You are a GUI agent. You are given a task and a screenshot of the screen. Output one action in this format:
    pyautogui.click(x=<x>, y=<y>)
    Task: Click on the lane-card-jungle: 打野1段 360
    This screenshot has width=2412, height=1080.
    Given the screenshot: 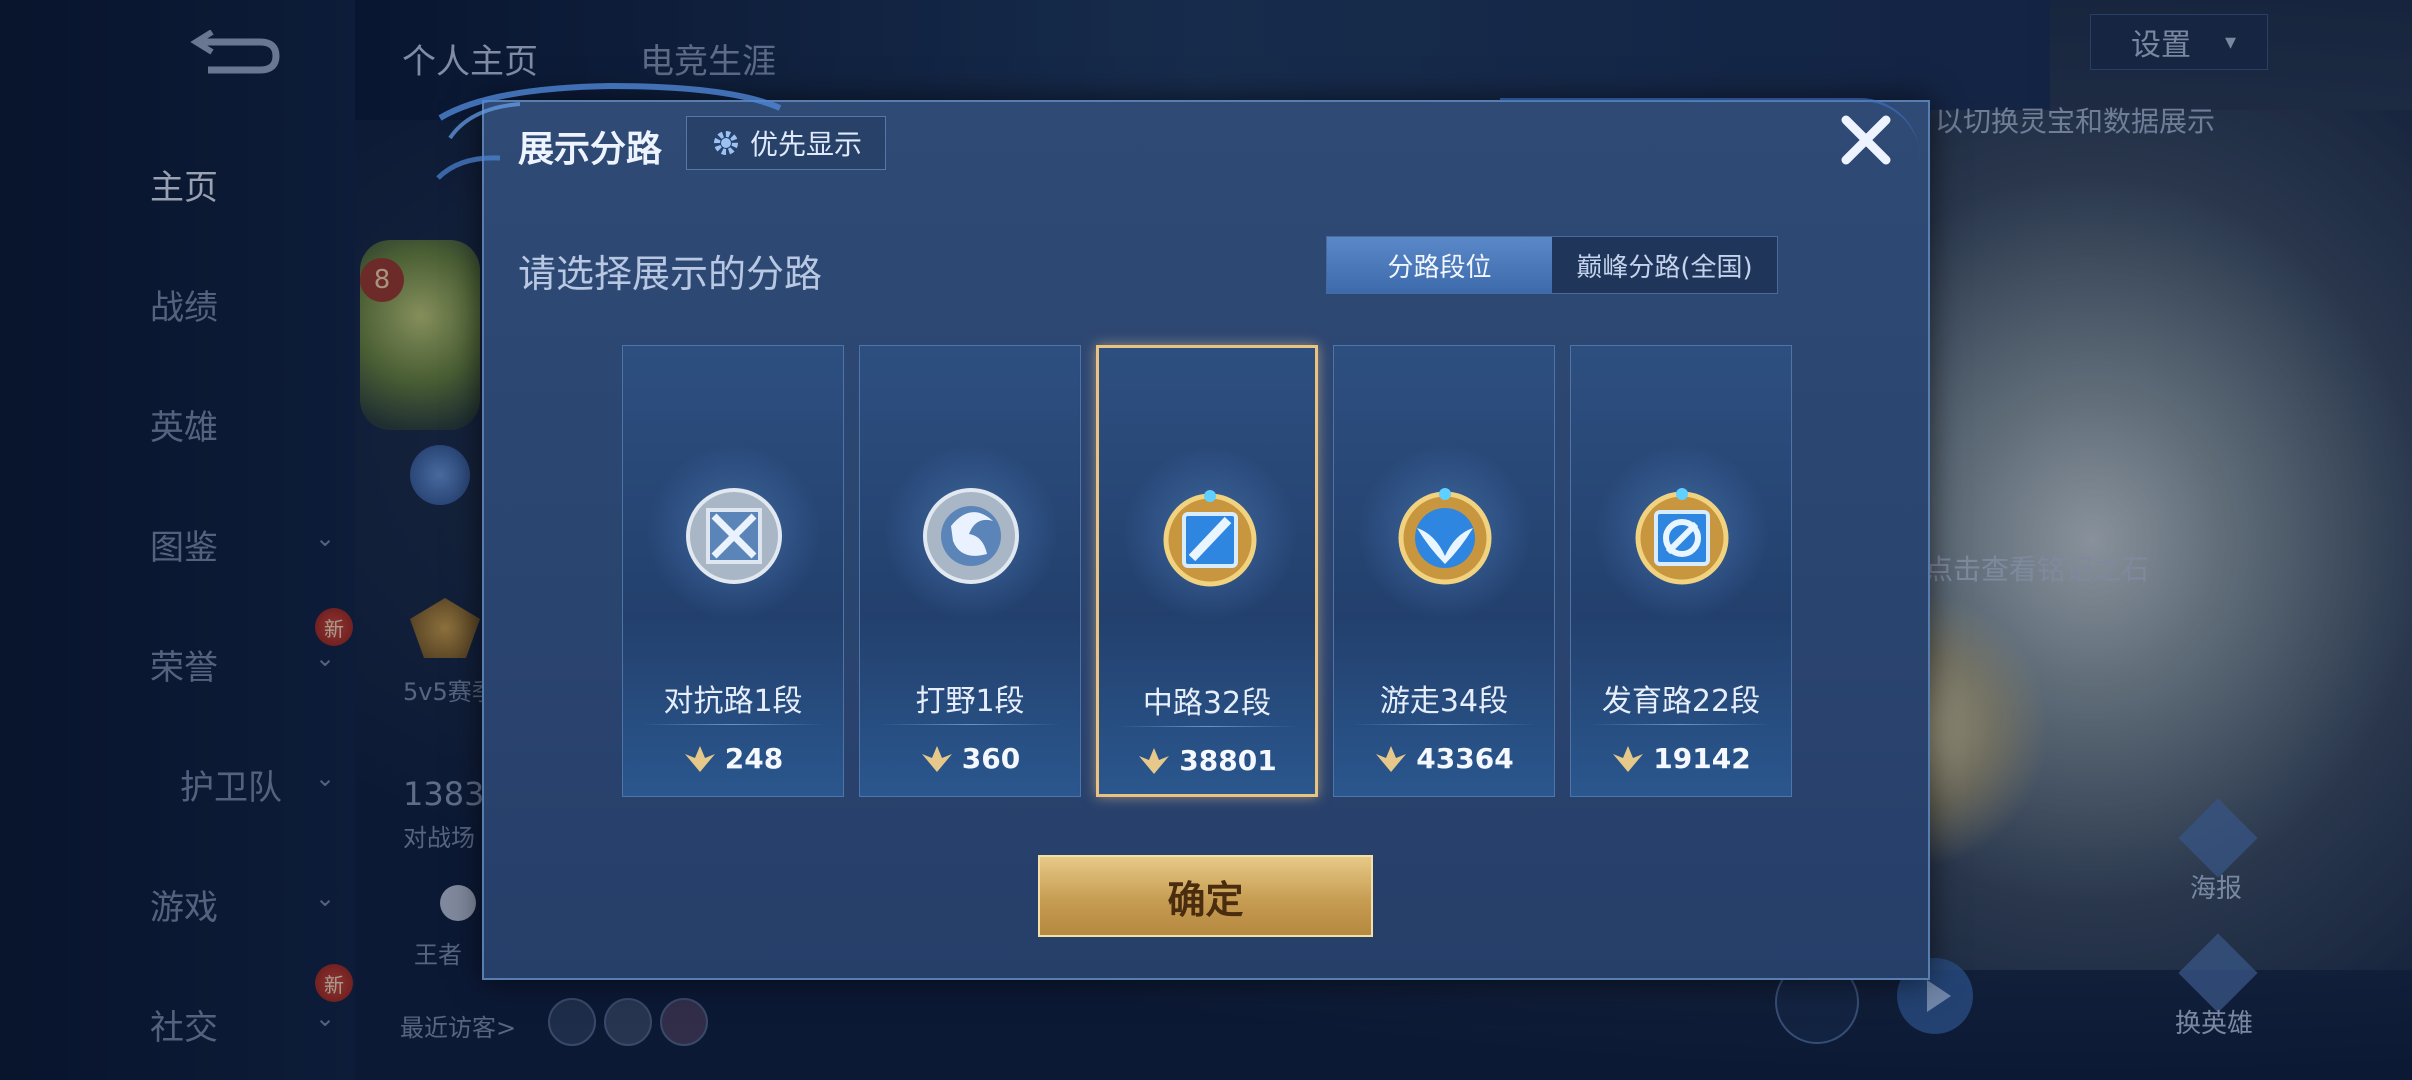 What is the action you would take?
    pyautogui.click(x=970, y=571)
    